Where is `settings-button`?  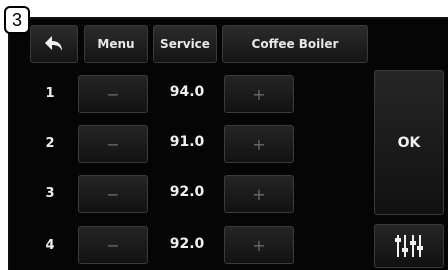 settings-button is located at coordinates (409, 246).